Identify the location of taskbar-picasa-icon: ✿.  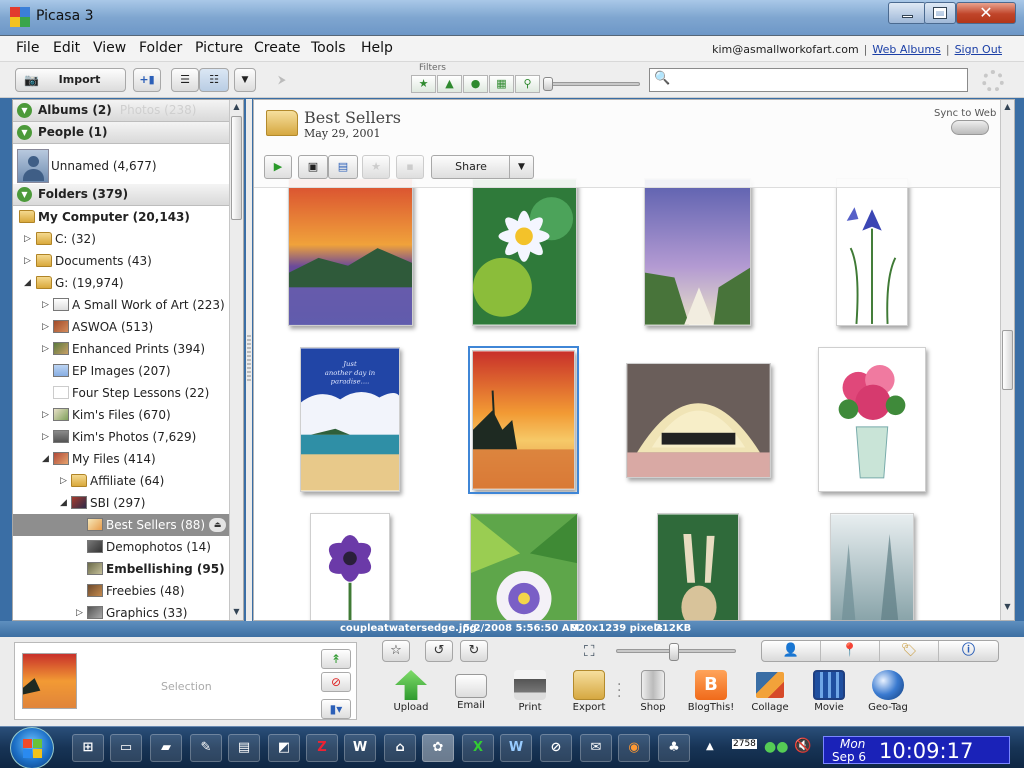
(438, 748).